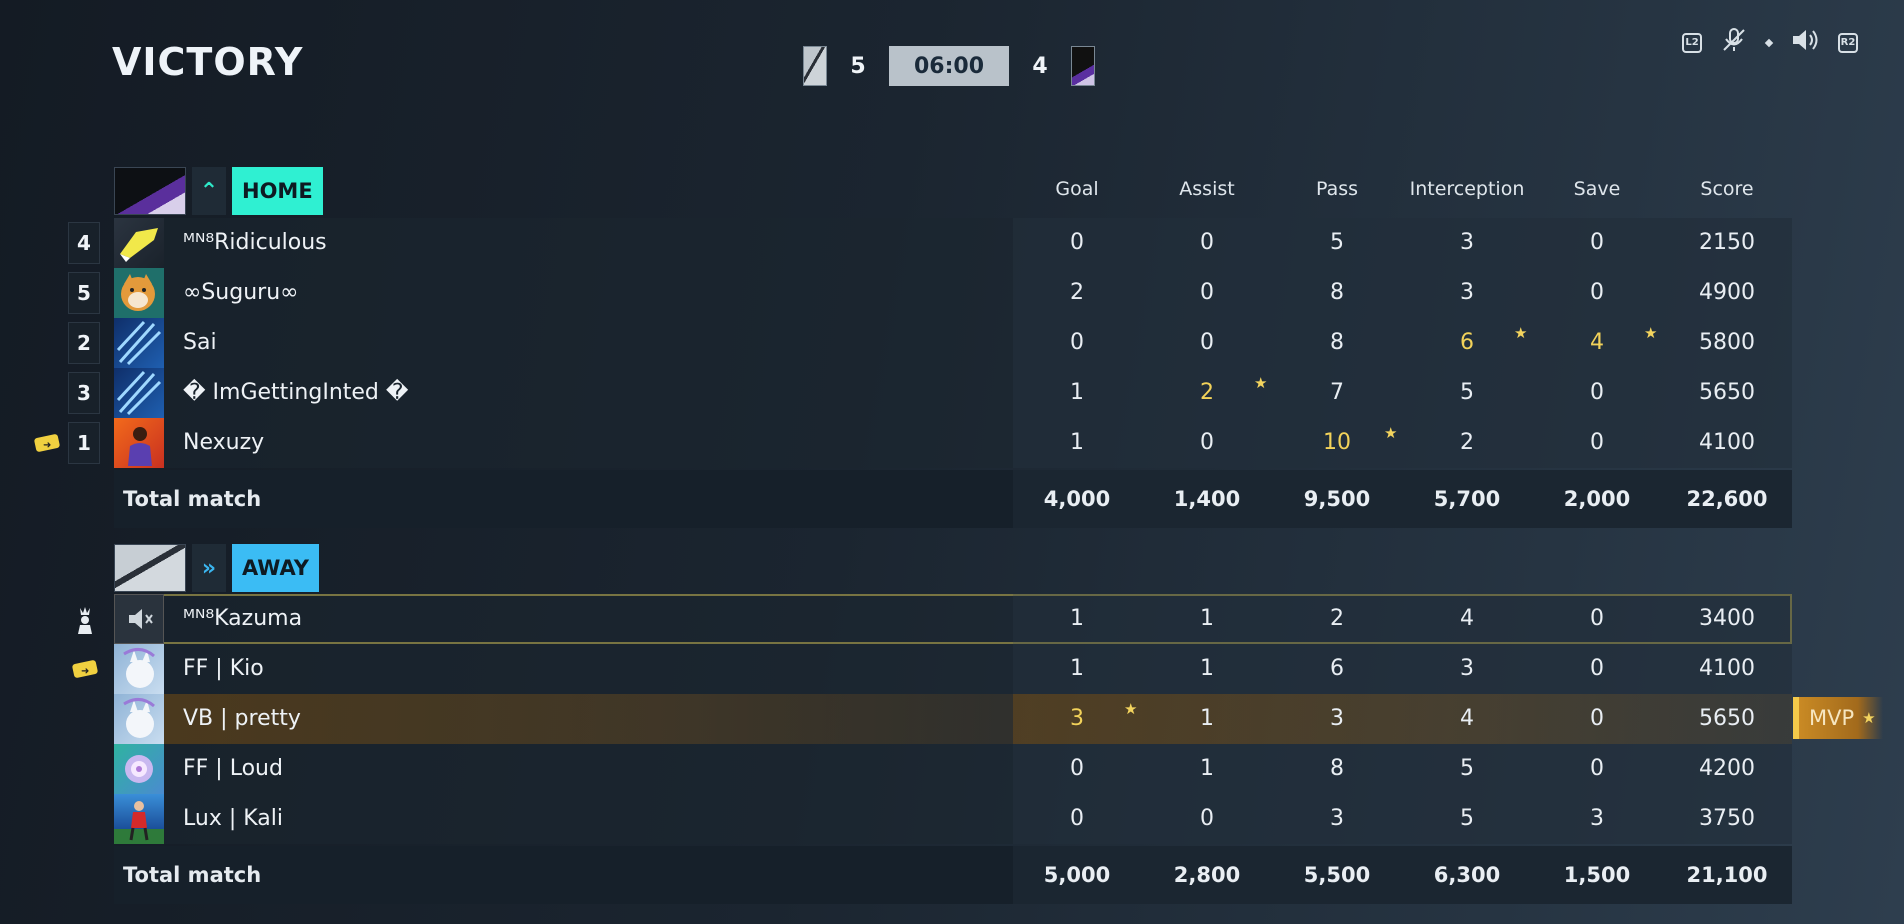 The width and height of the screenshot is (1904, 924). What do you see at coordinates (85, 619) in the screenshot?
I see `host-crown-icon` at bounding box center [85, 619].